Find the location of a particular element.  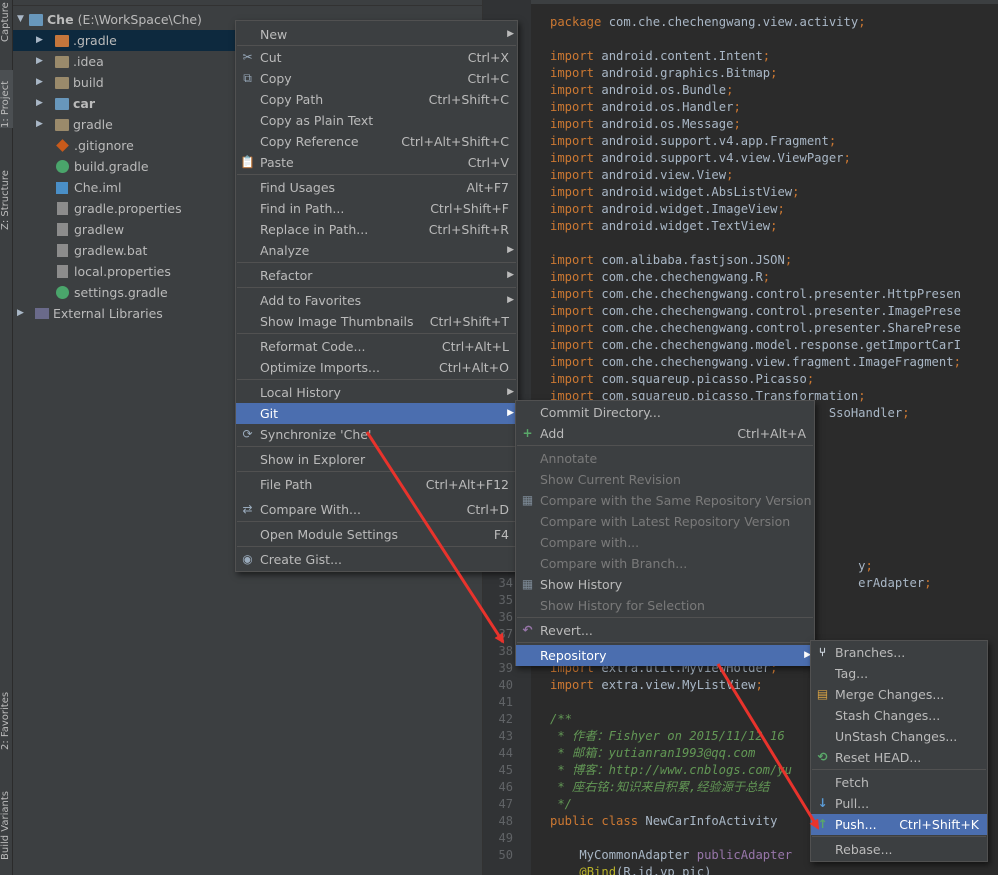

menu-item-copy-path: Copy Path Ctrl+Shift+C is located at coordinates (376, 99).